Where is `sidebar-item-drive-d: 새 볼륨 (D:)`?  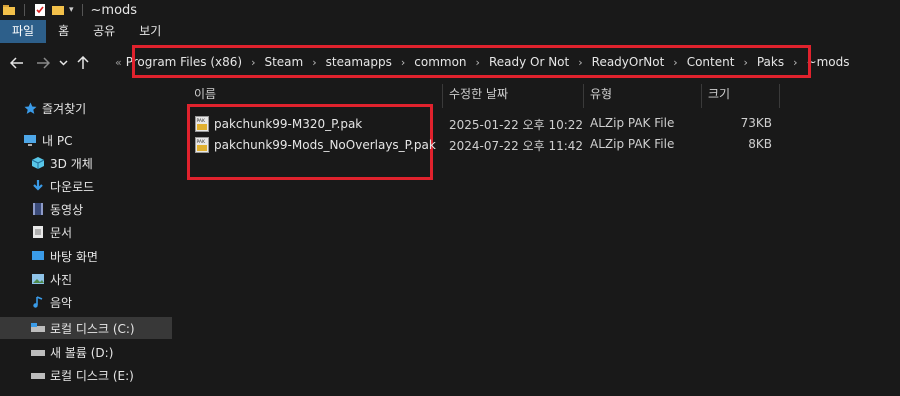
sidebar-item-drive-d: 새 볼륨 (D:) is located at coordinates (101, 352).